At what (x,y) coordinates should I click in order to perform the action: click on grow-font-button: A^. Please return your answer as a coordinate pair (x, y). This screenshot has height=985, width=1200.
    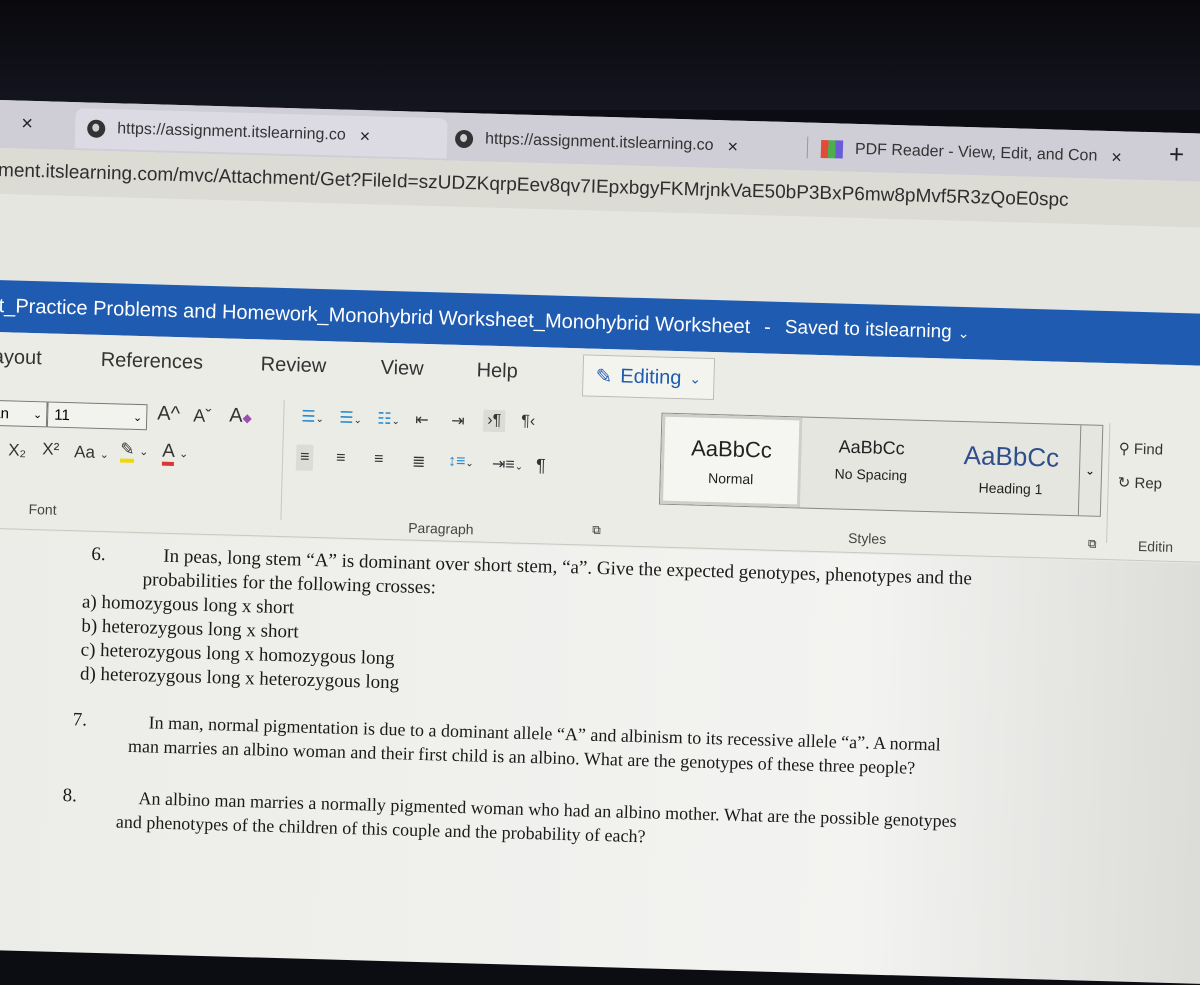
    Looking at the image, I should click on (168, 415).